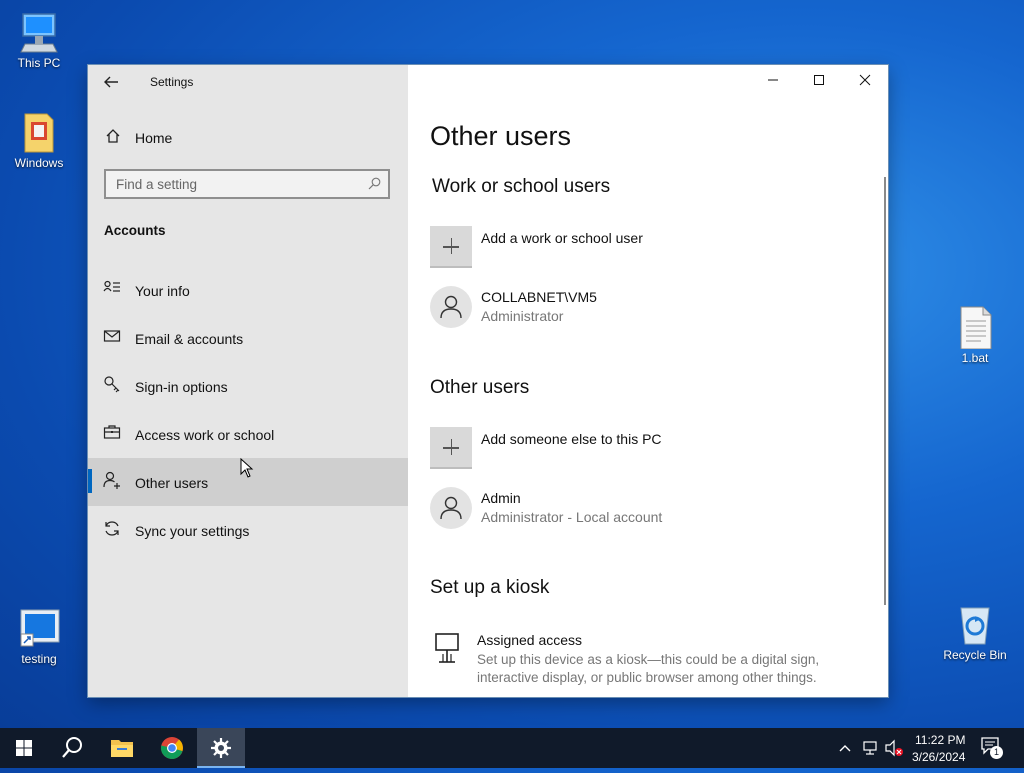  I want to click on sidebar-item-access-work-school: Access work or school, so click(248, 434).